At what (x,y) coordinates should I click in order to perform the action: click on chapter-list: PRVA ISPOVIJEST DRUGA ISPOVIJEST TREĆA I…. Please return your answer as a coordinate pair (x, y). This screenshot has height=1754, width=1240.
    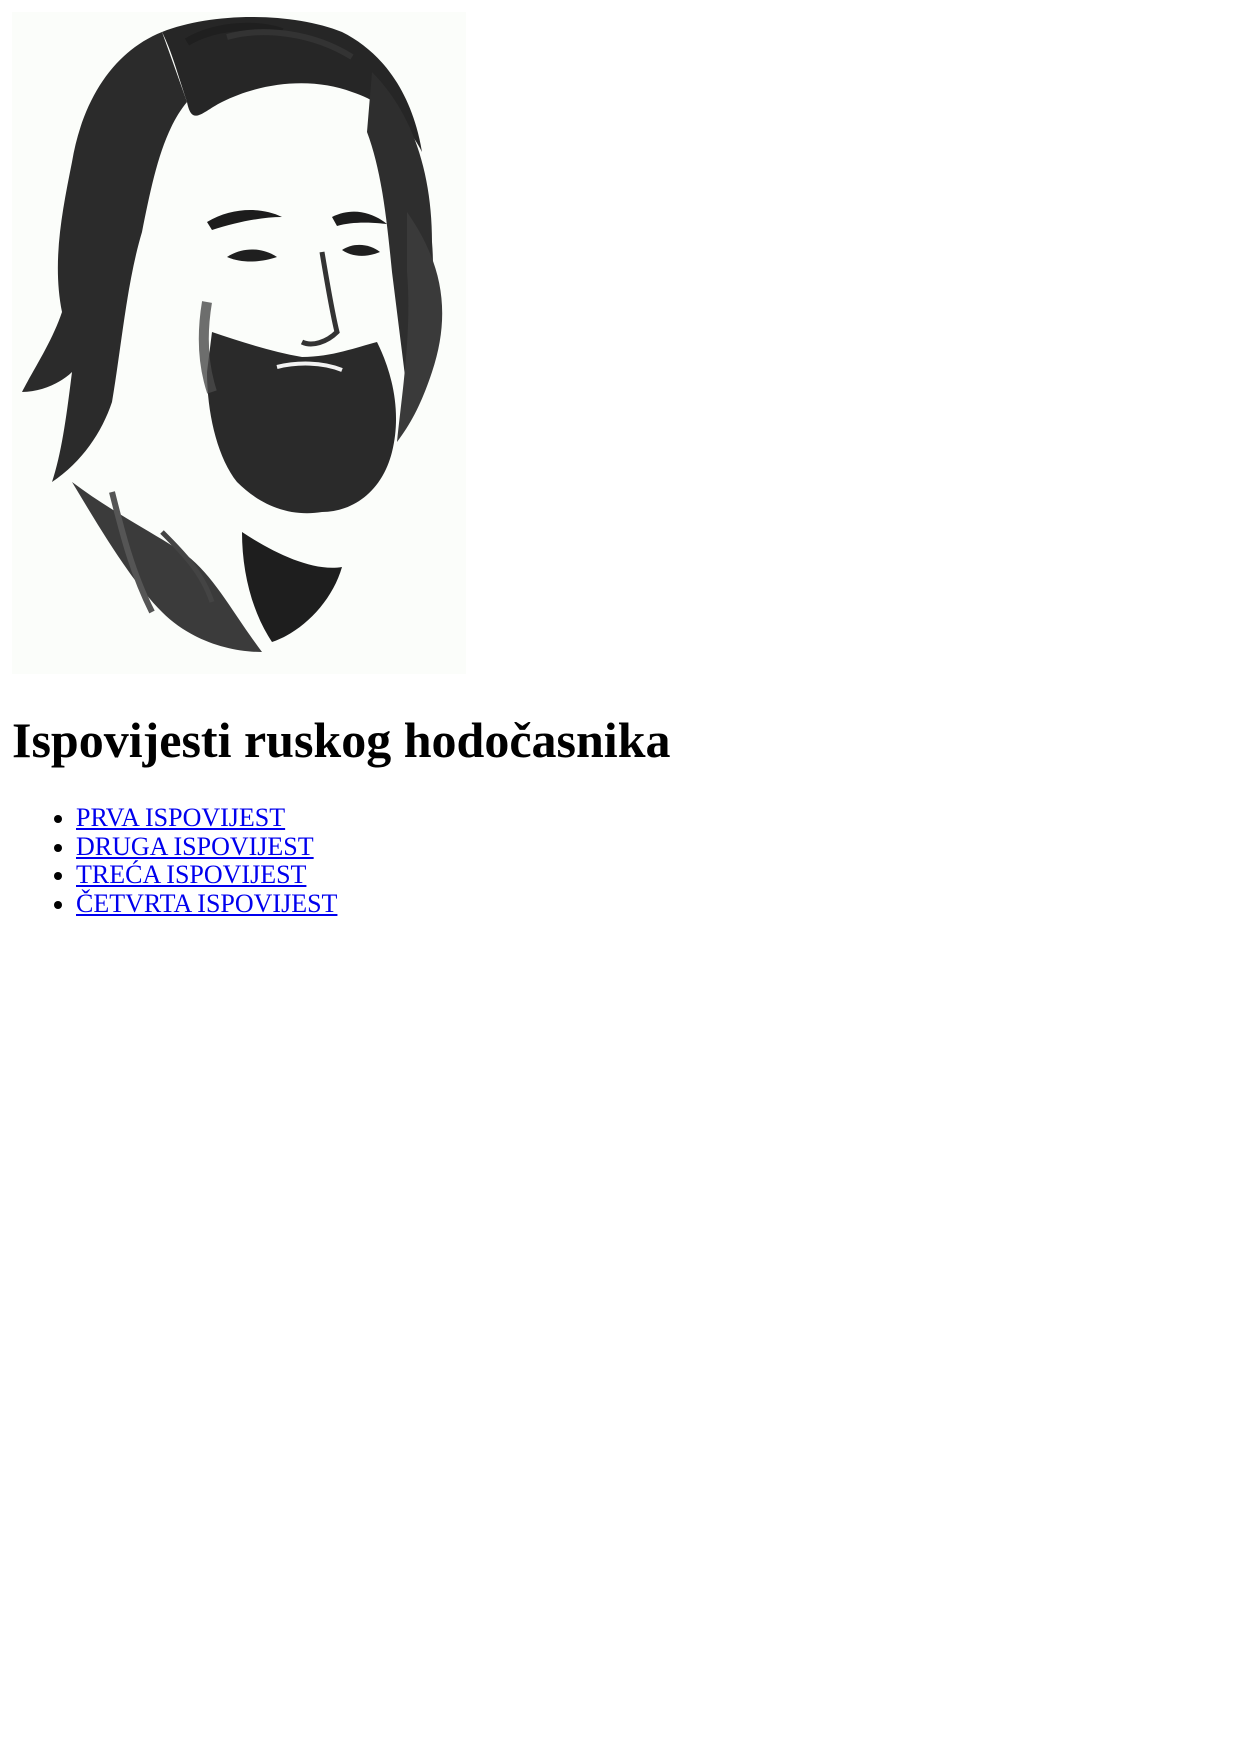
    Looking at the image, I should click on (174, 861).